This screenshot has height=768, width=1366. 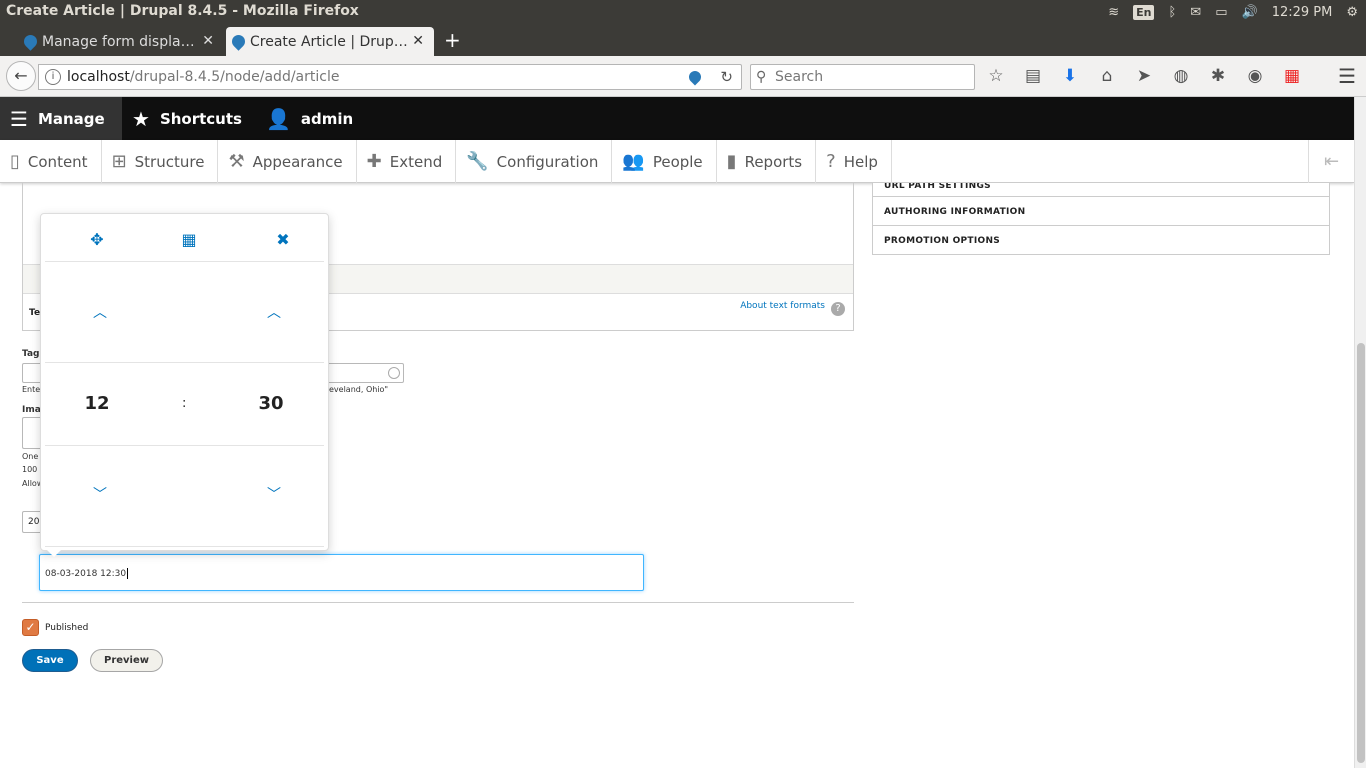 What do you see at coordinates (184, 496) in the screenshot?
I see `picker-decrement-row: ﹀ ﹀` at bounding box center [184, 496].